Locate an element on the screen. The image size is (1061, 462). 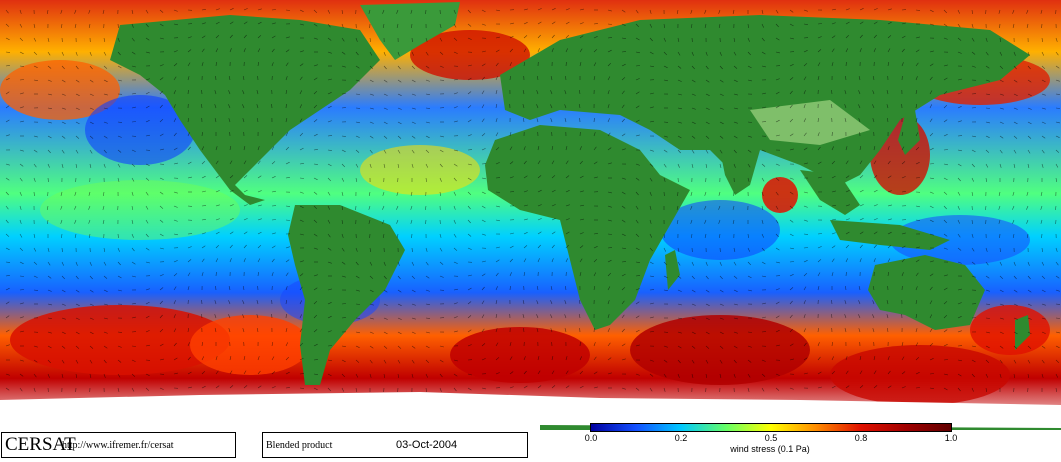
colorbar-tick-label: 1.0 is located at coordinates (951, 438).